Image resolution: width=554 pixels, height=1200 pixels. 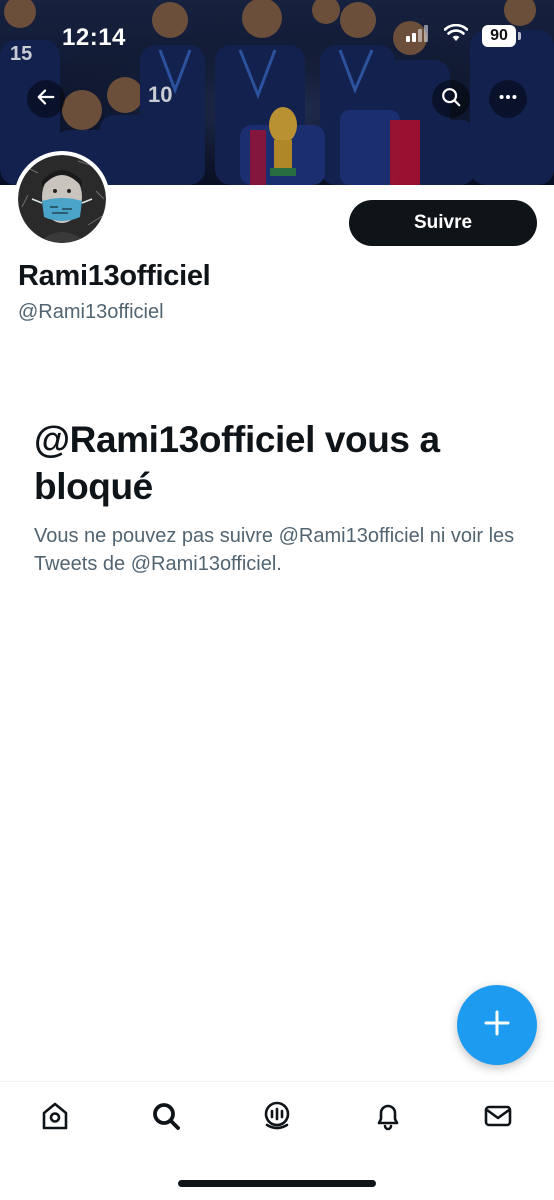 I want to click on more-horizontal-icon, so click(x=508, y=99).